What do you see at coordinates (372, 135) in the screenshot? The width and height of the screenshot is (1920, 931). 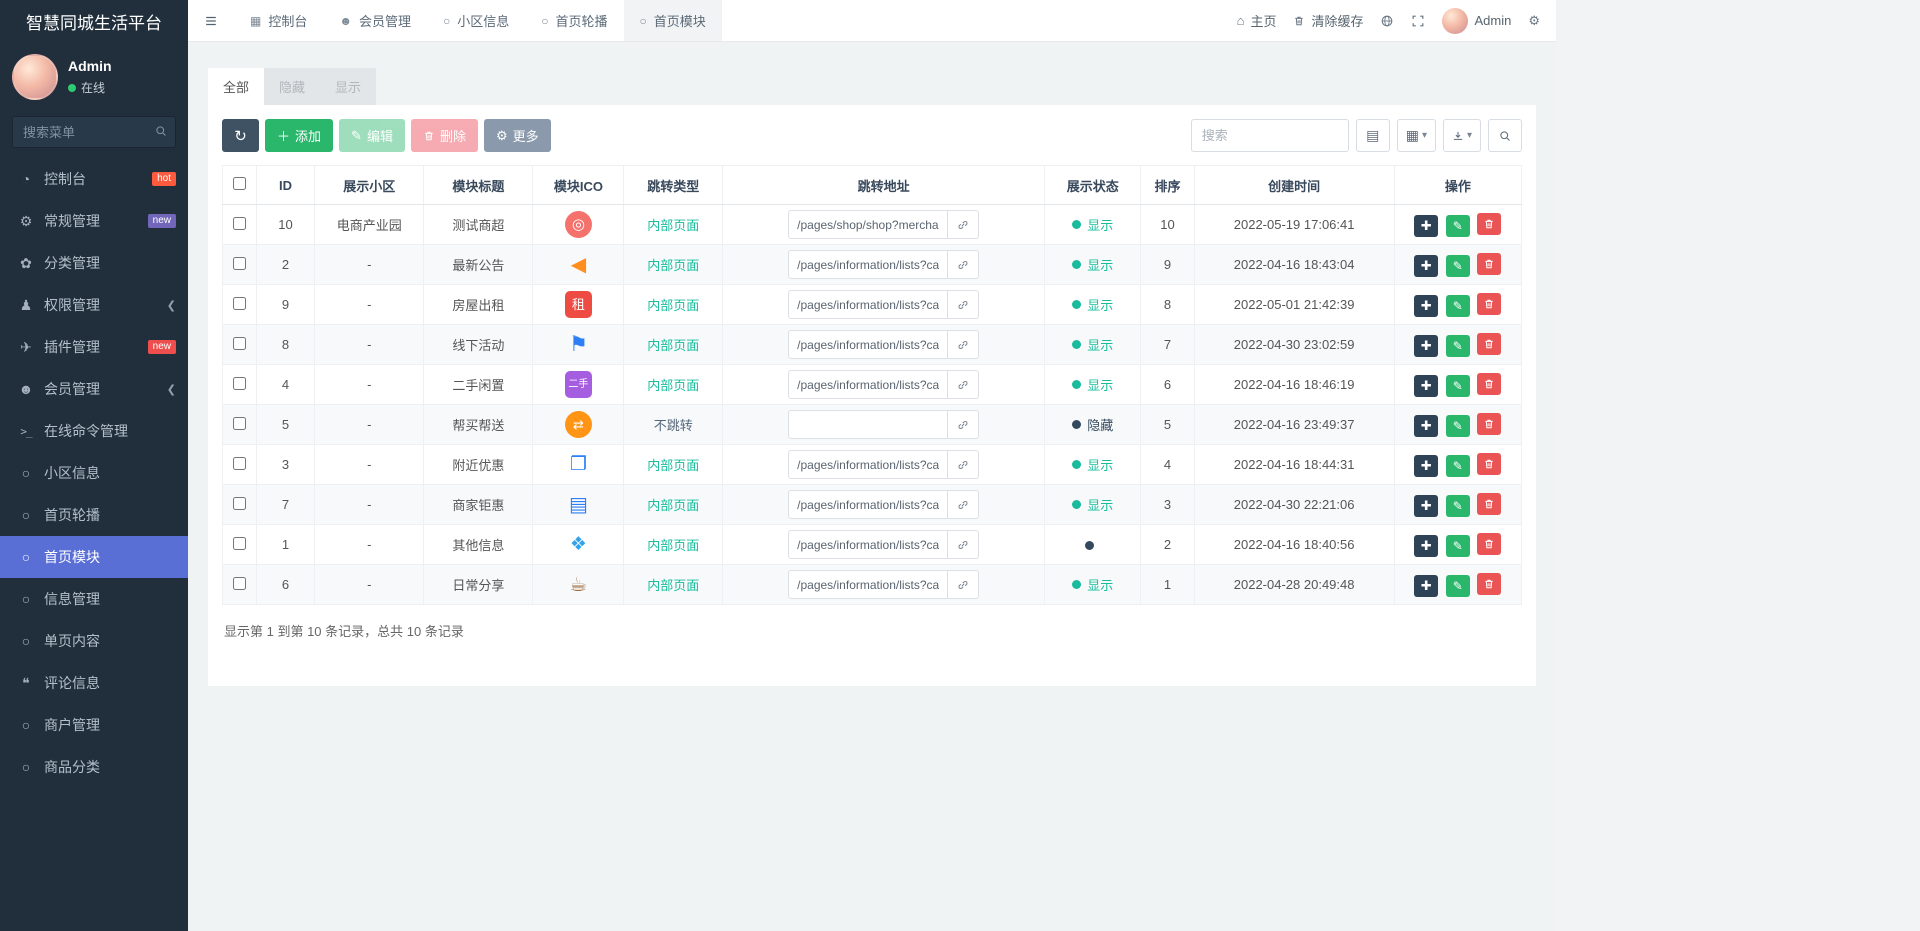 I see `edit-button: ✎ 编辑` at bounding box center [372, 135].